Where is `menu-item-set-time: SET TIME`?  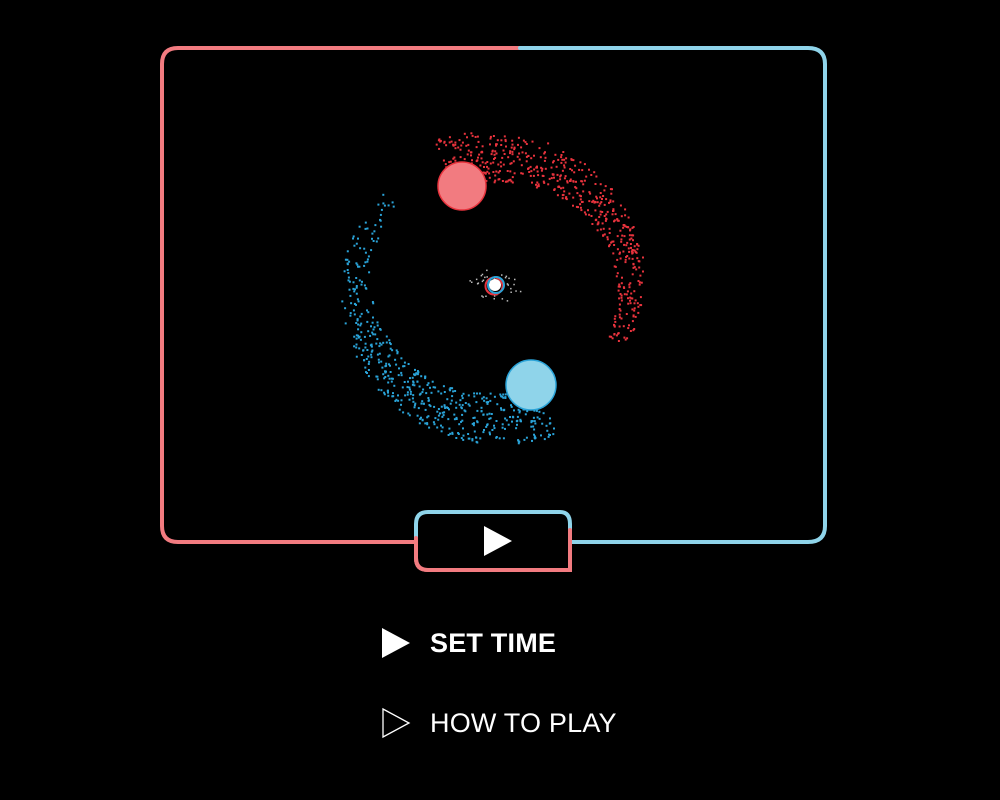
menu-item-set-time: SET TIME is located at coordinates (580, 643).